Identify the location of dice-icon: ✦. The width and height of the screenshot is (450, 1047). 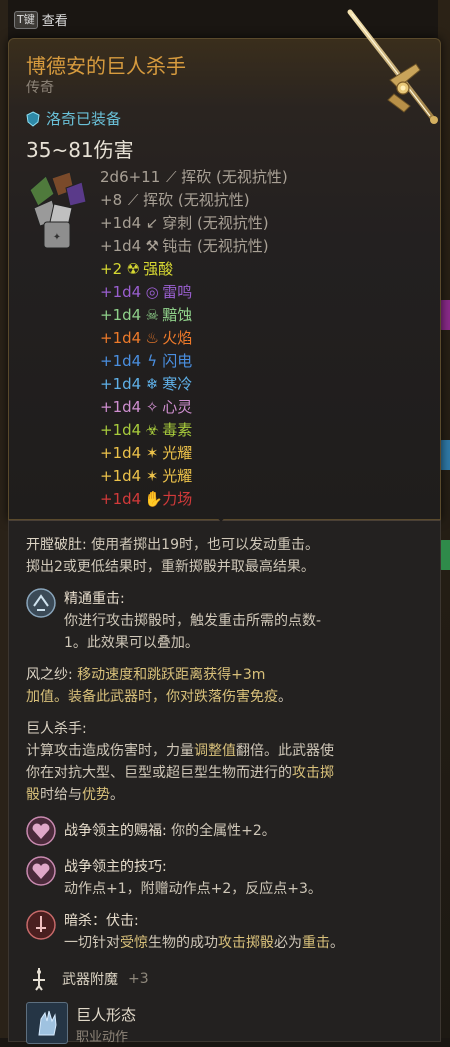
(58, 210).